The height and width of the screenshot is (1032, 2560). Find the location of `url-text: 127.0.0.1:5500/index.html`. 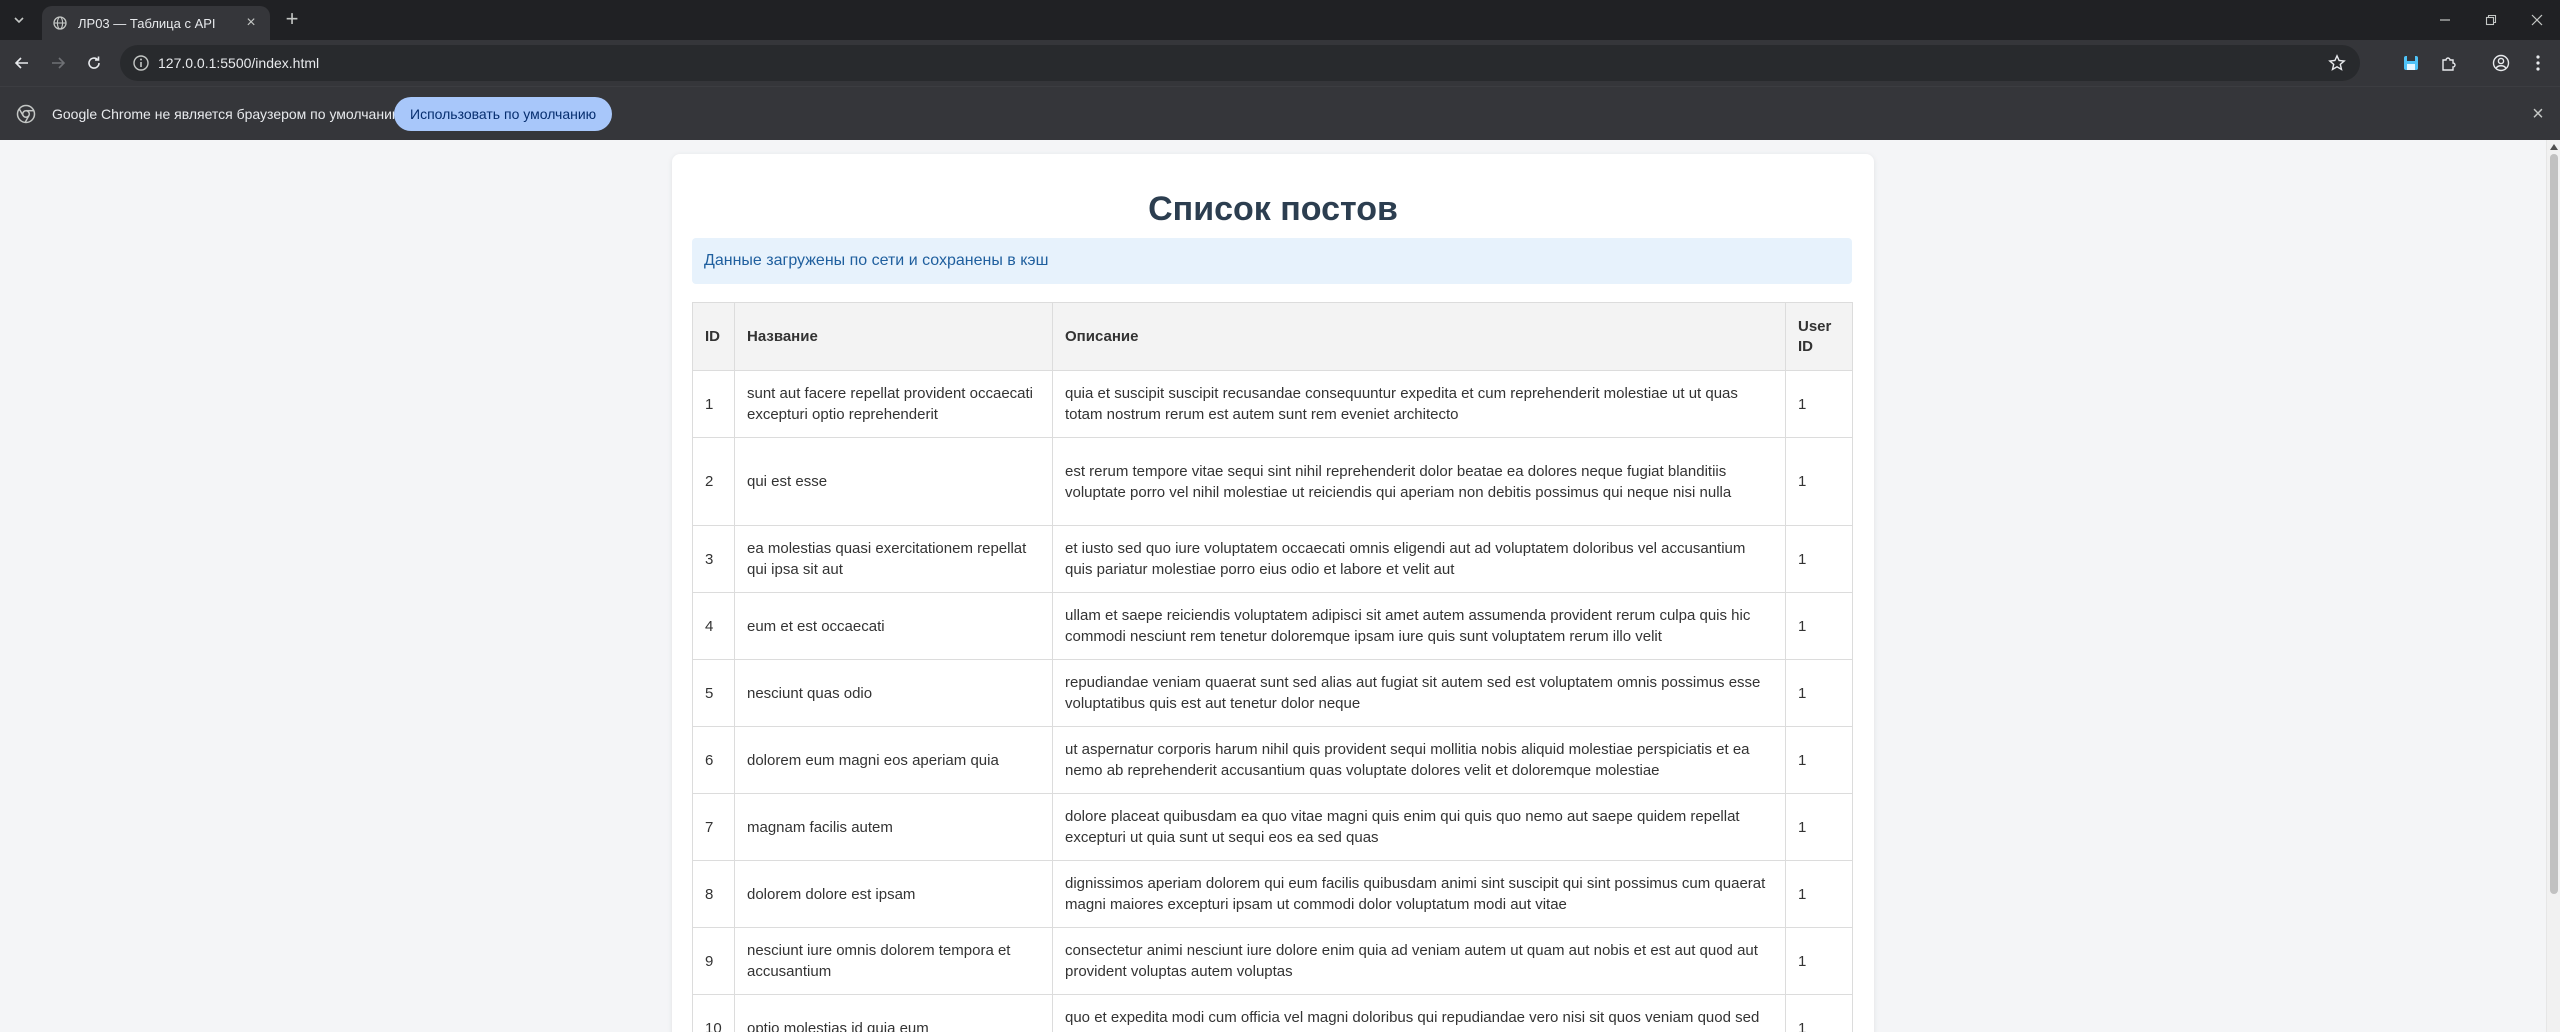

url-text: 127.0.0.1:5500/index.html is located at coordinates (238, 63).